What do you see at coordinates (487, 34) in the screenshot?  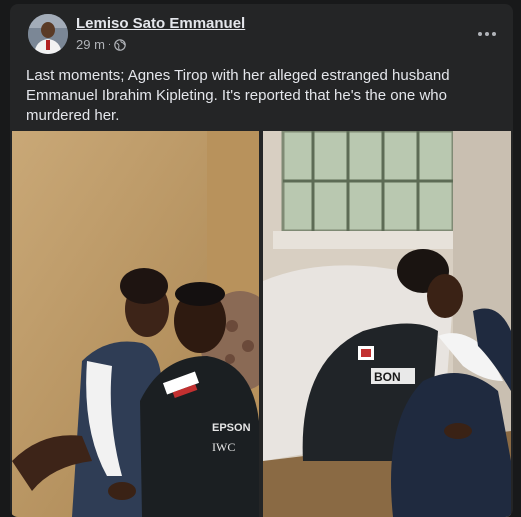 I see `more-options-icon` at bounding box center [487, 34].